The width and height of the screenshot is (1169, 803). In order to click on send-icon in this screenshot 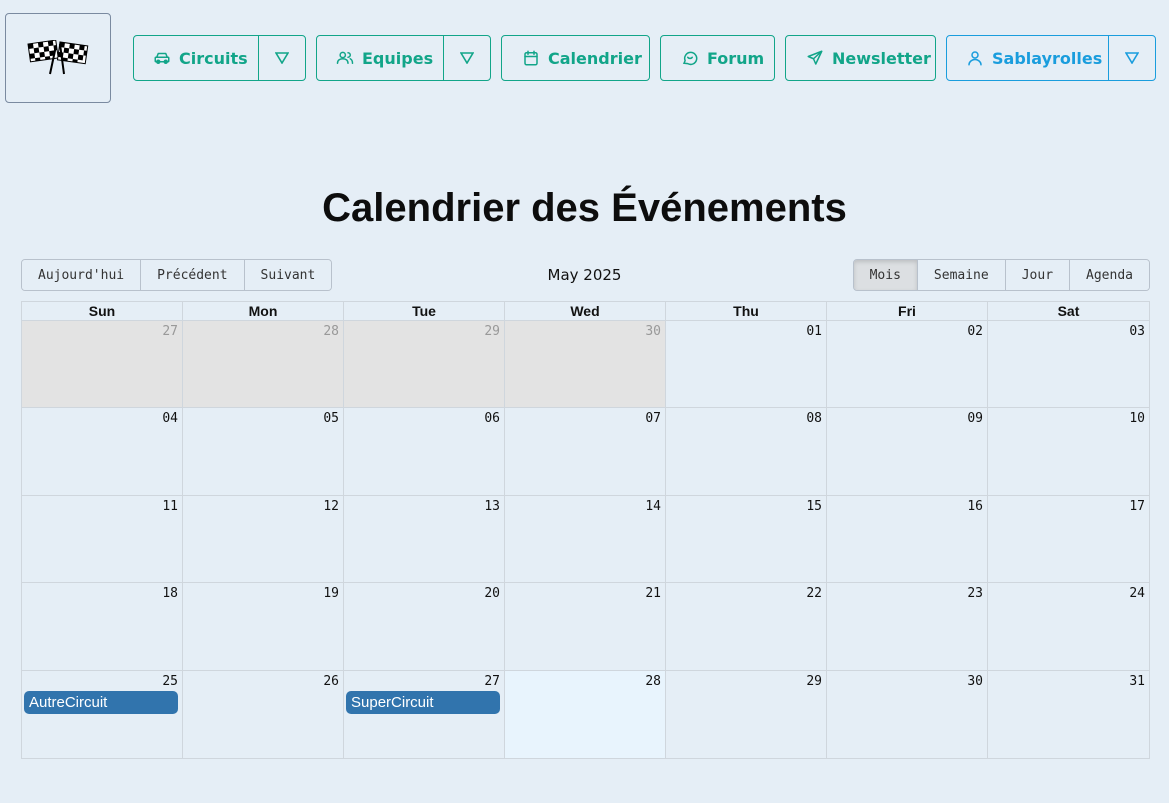, I will do `click(815, 57)`.